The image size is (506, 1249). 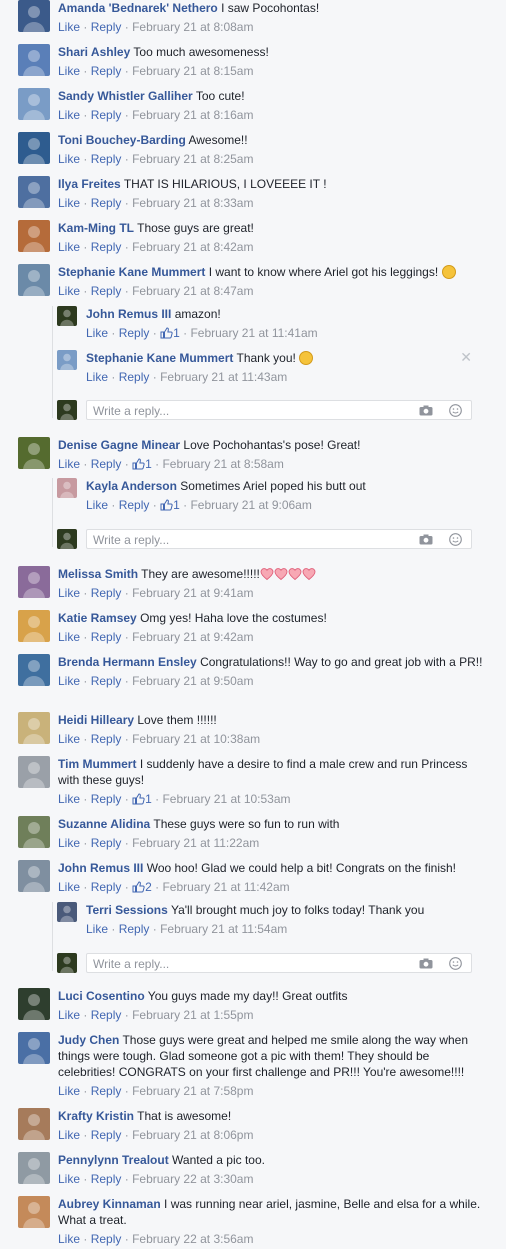 What do you see at coordinates (466, 357) in the screenshot?
I see `close-icon: ✕` at bounding box center [466, 357].